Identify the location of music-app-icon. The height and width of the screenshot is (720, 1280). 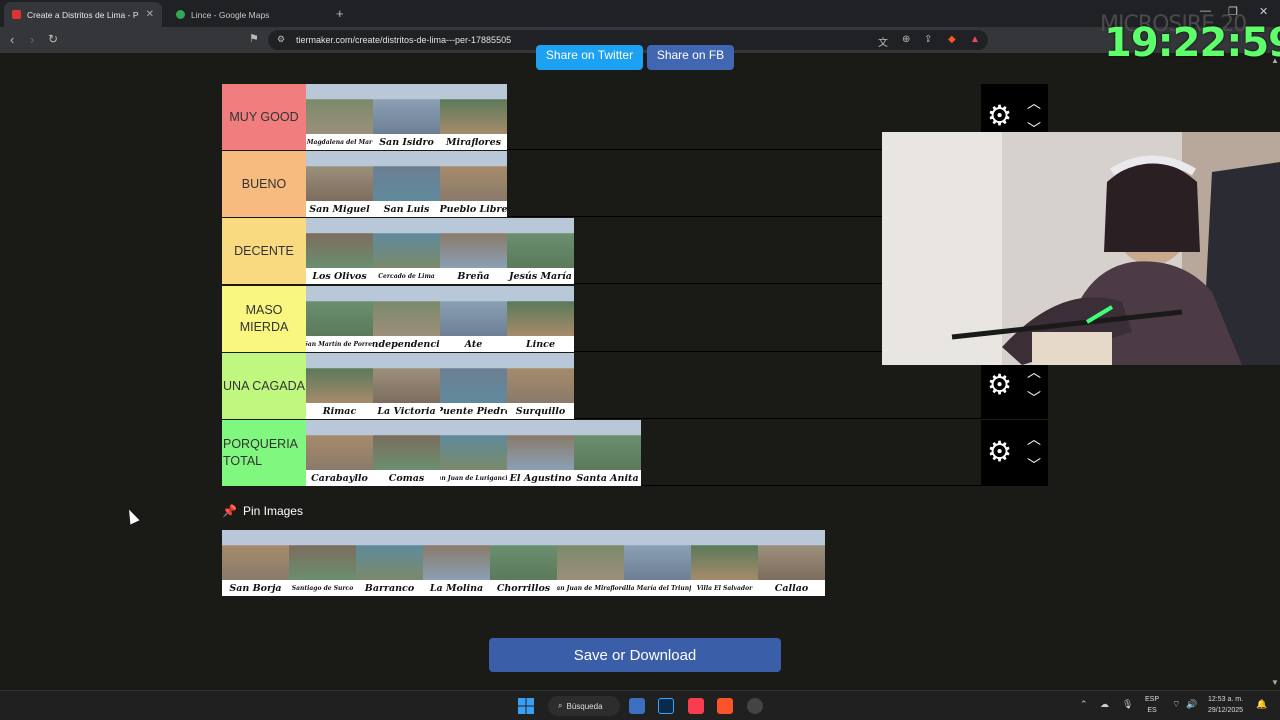
(696, 706).